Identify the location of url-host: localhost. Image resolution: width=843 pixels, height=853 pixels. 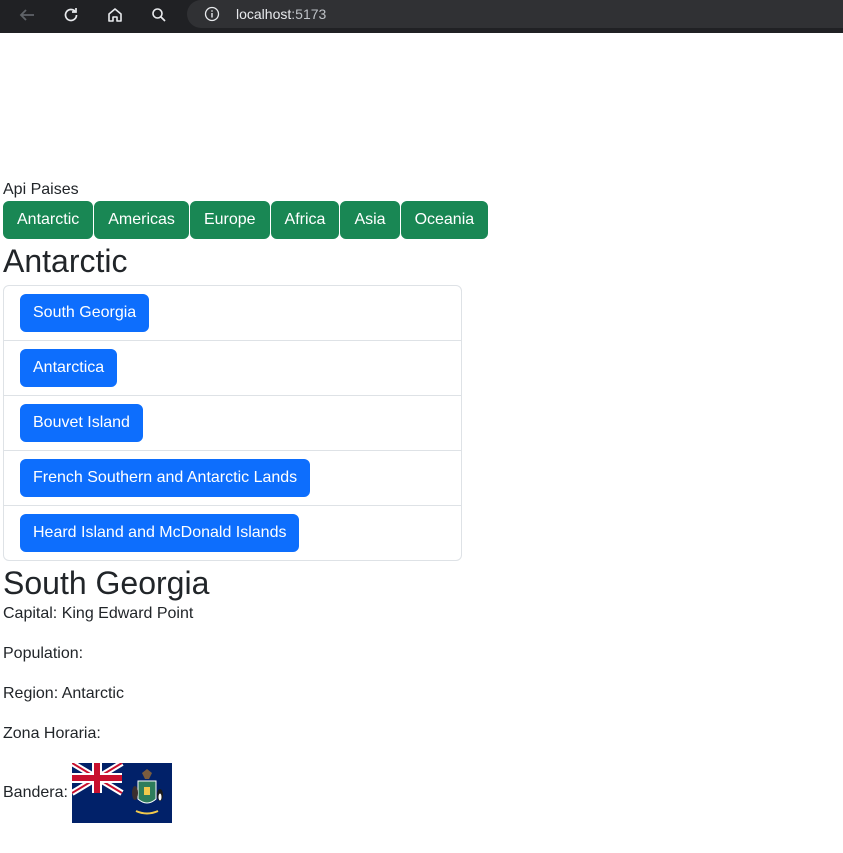
(264, 14).